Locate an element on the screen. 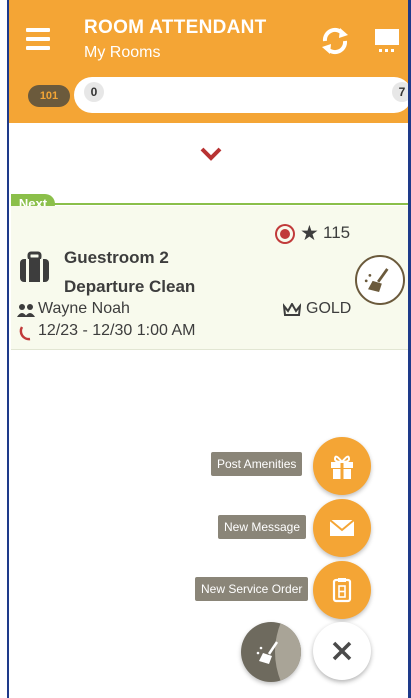  envelope-icon is located at coordinates (342, 527).